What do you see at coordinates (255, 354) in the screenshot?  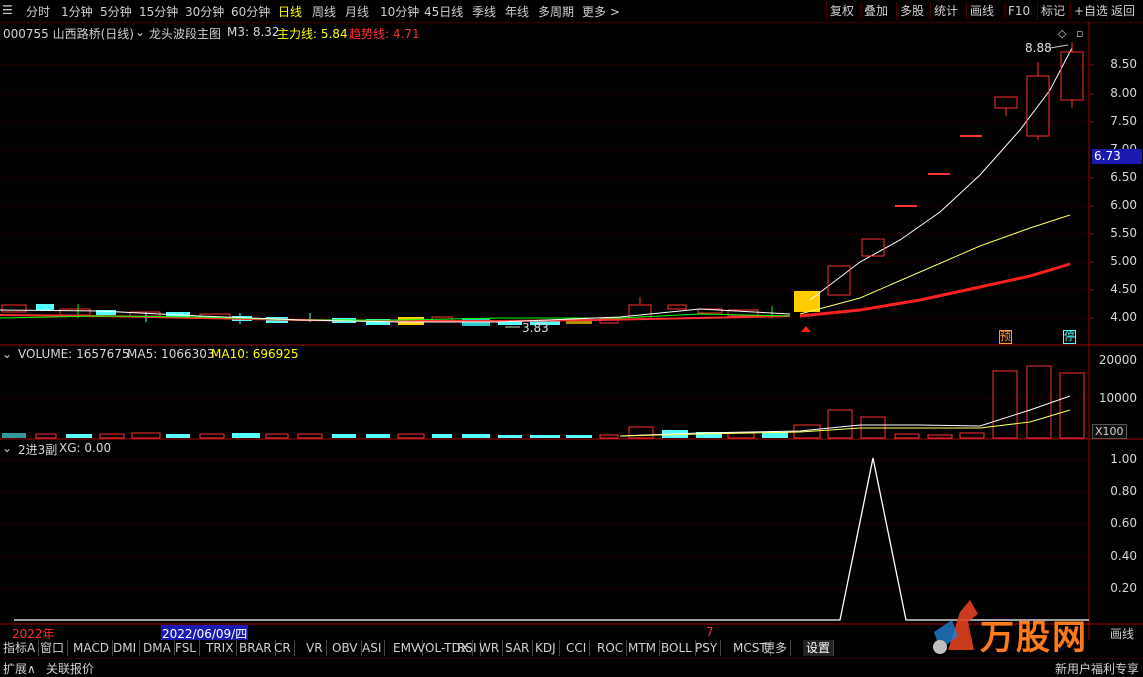 I see `ma10-value: MA10: 696925` at bounding box center [255, 354].